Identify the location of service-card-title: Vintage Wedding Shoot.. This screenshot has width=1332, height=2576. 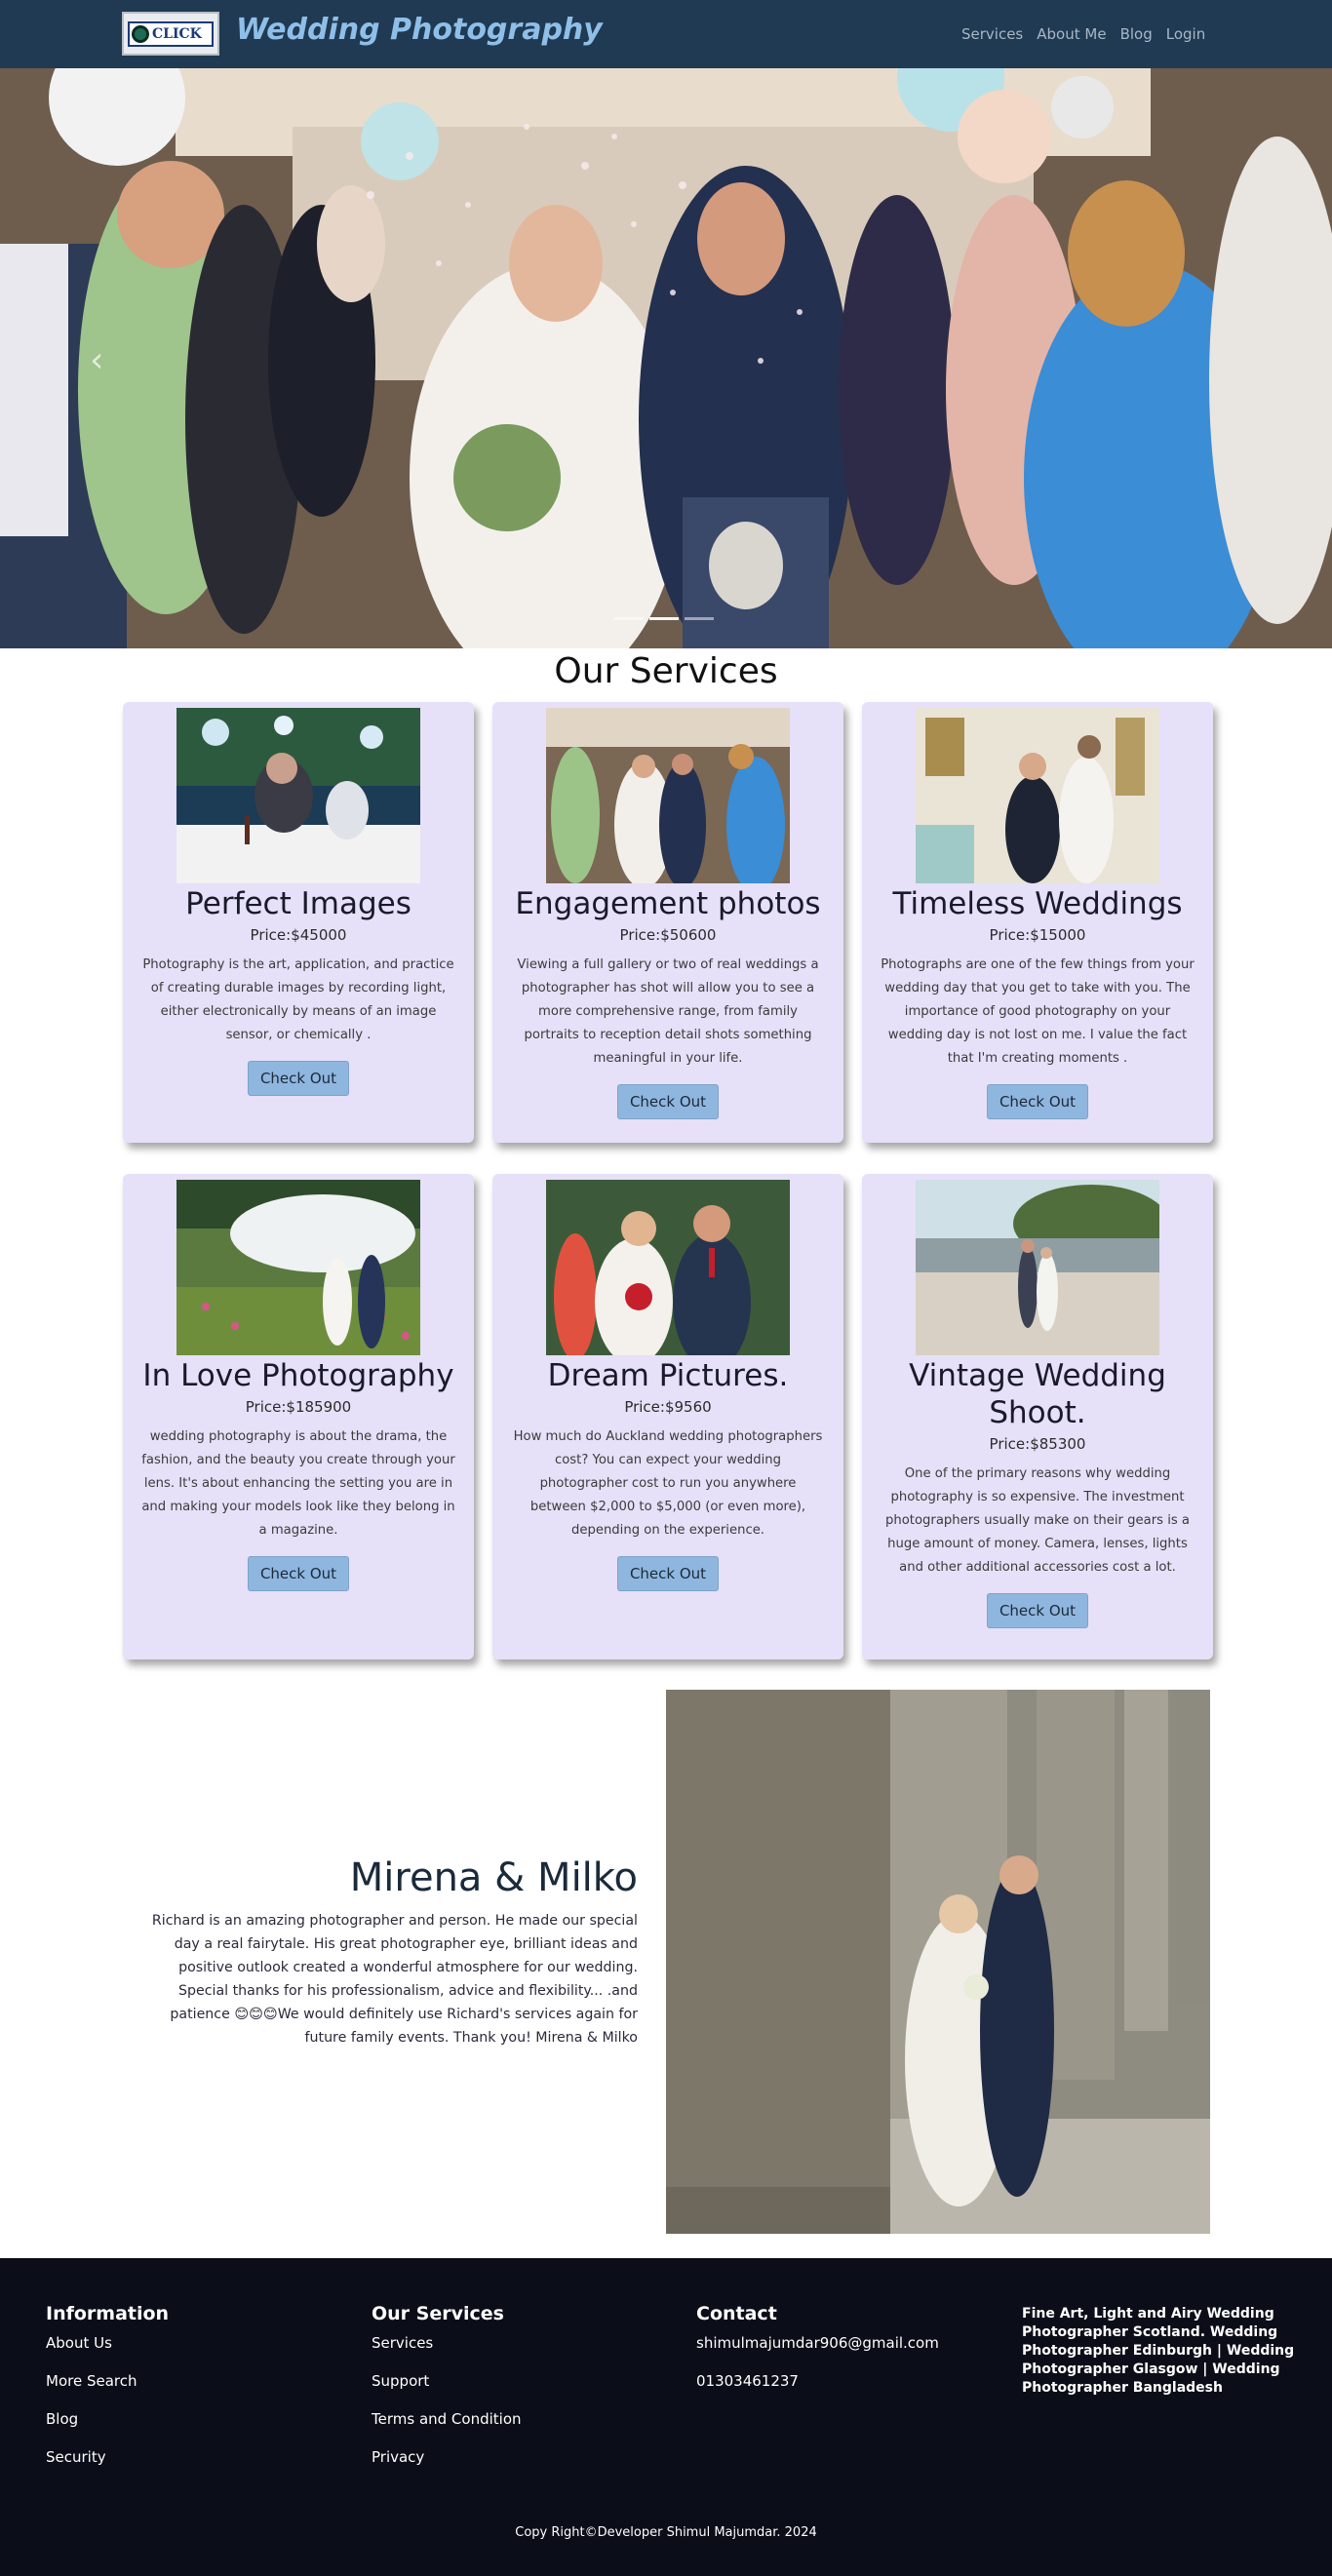
(1037, 1394).